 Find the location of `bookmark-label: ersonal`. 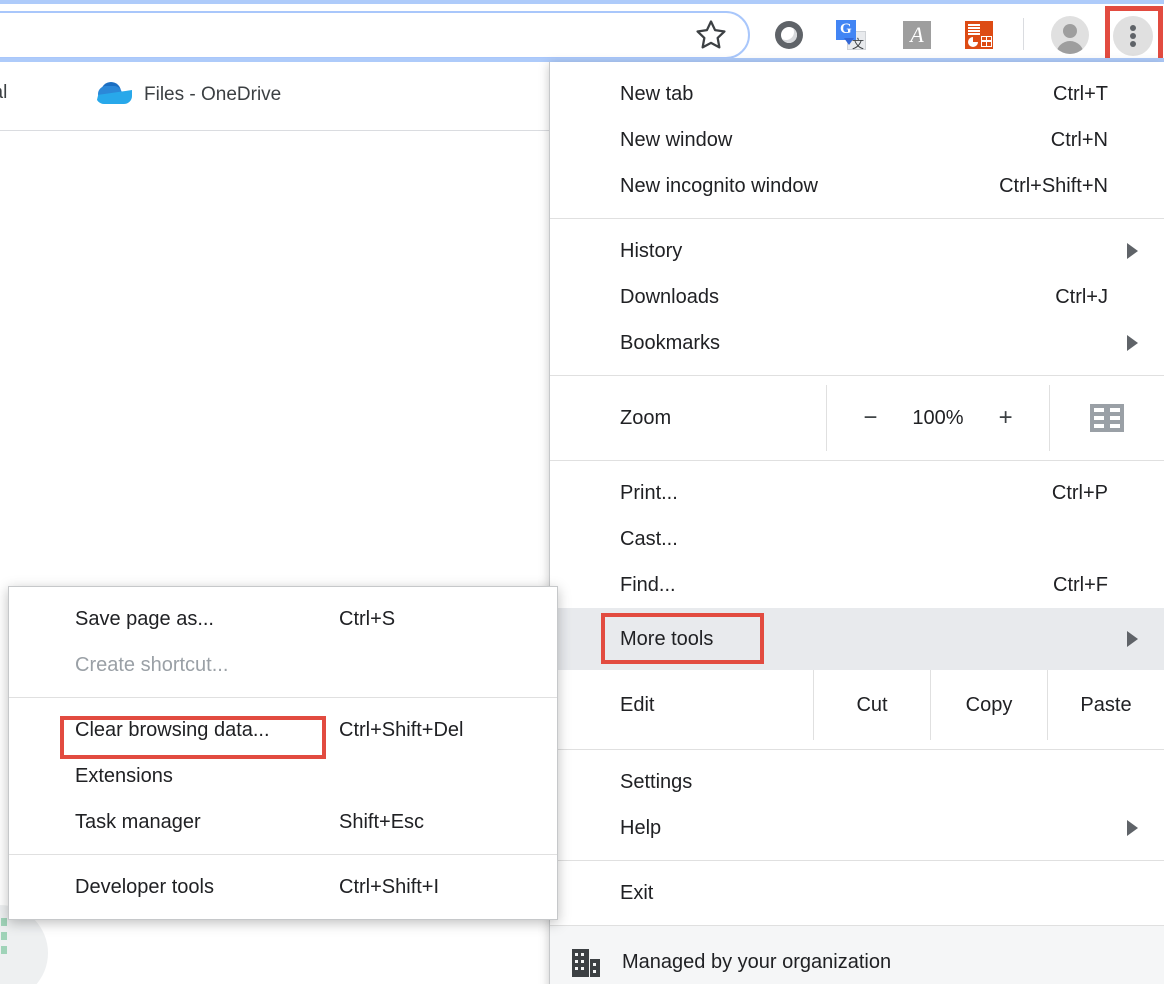

bookmark-label: ersonal is located at coordinates (4, 92).